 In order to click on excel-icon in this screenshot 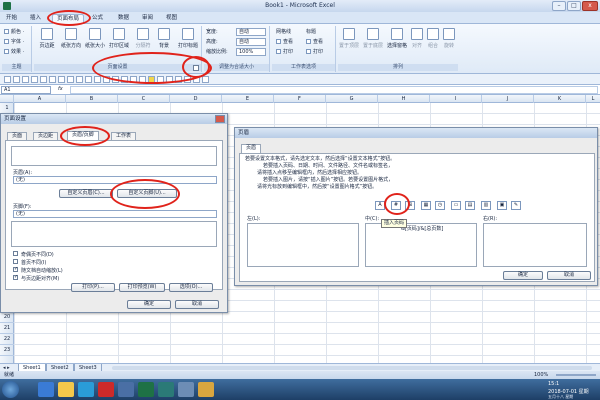, I will do `click(146, 389)`.